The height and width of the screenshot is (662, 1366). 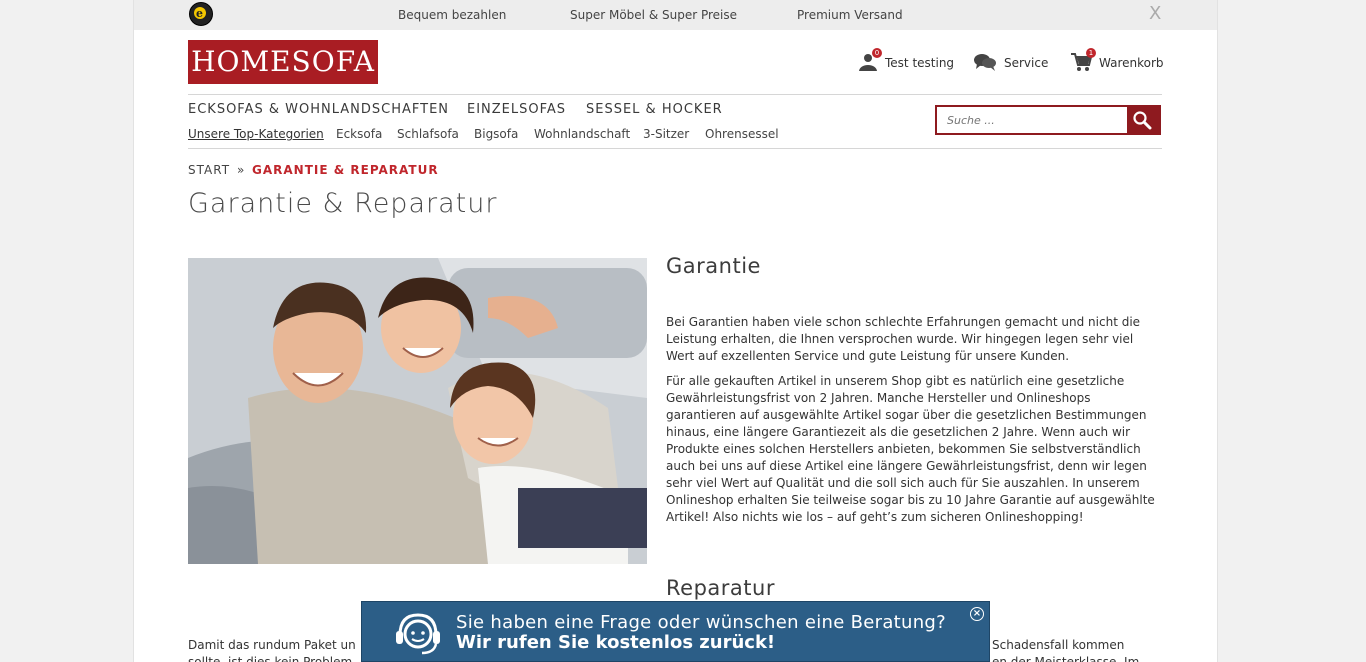 What do you see at coordinates (256, 134) in the screenshot?
I see `nav-top-categories: Unsere Top-Kategorien` at bounding box center [256, 134].